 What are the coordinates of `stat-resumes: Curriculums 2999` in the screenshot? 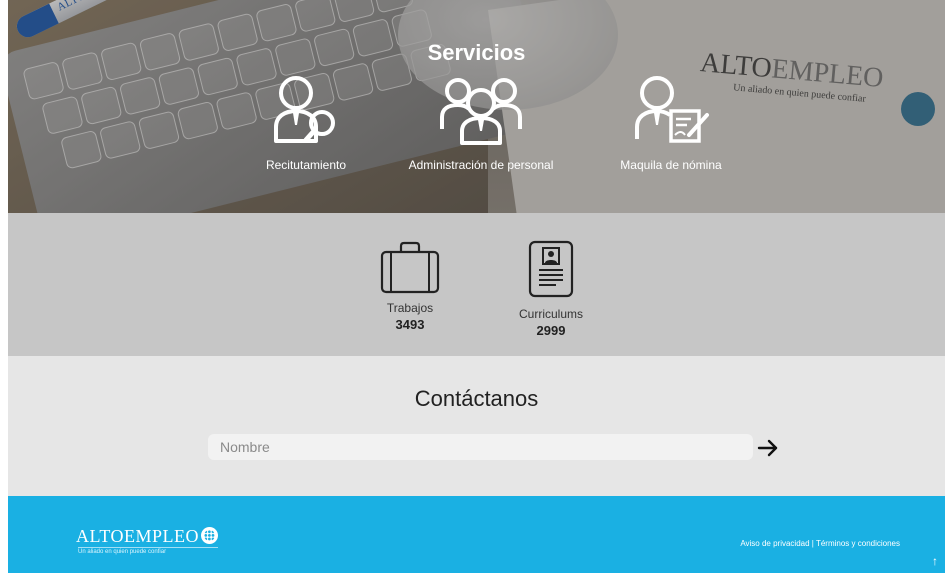 It's located at (551, 289).